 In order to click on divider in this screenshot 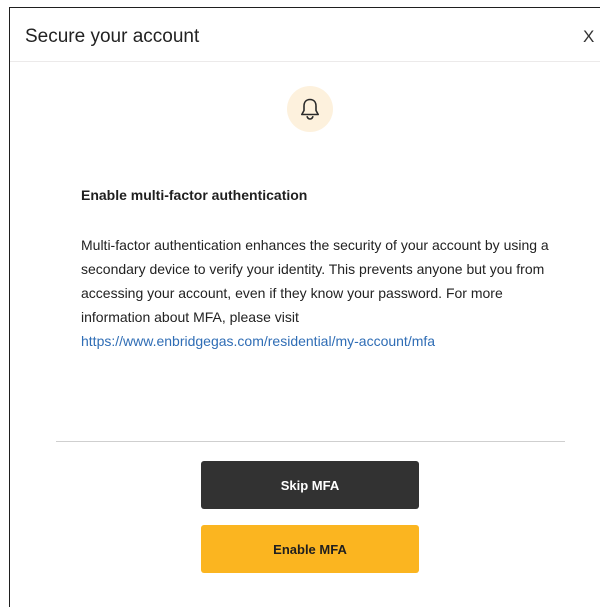, I will do `click(310, 441)`.